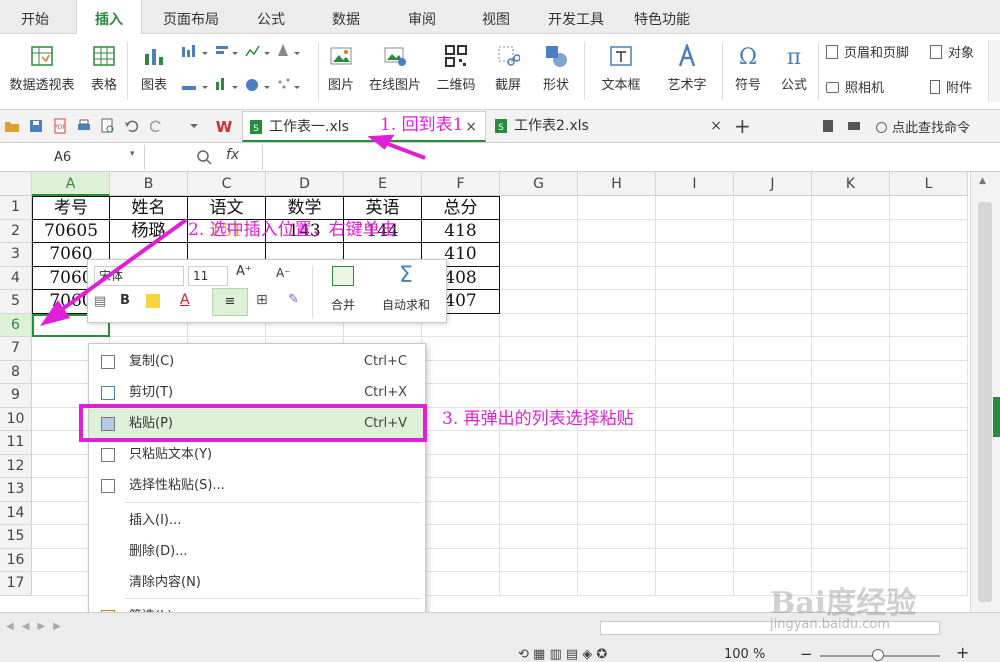 The width and height of the screenshot is (1000, 662). Describe the element at coordinates (617, 325) in the screenshot. I see `cell-h6` at that location.